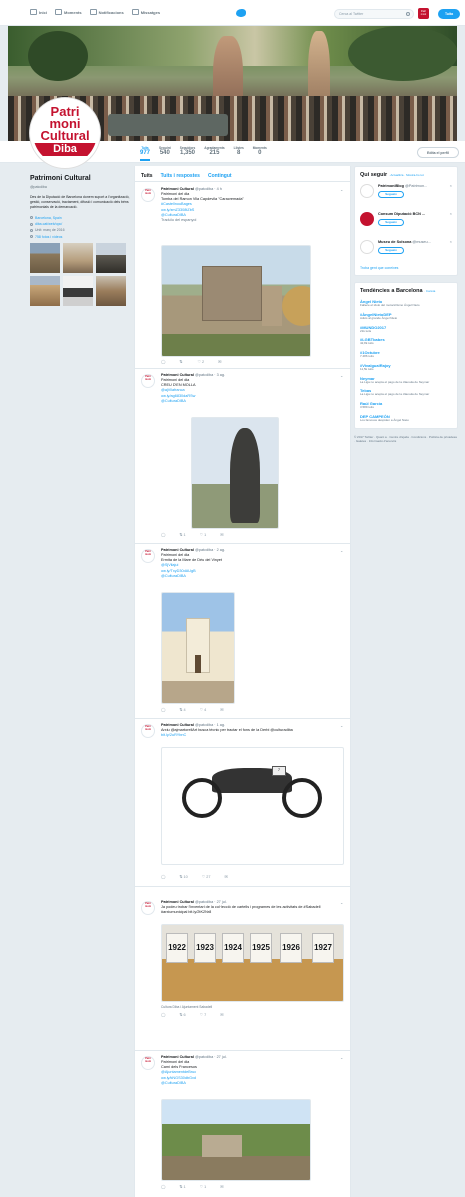  What do you see at coordinates (38, 12) in the screenshot?
I see `nav-home: Inici` at bounding box center [38, 12].